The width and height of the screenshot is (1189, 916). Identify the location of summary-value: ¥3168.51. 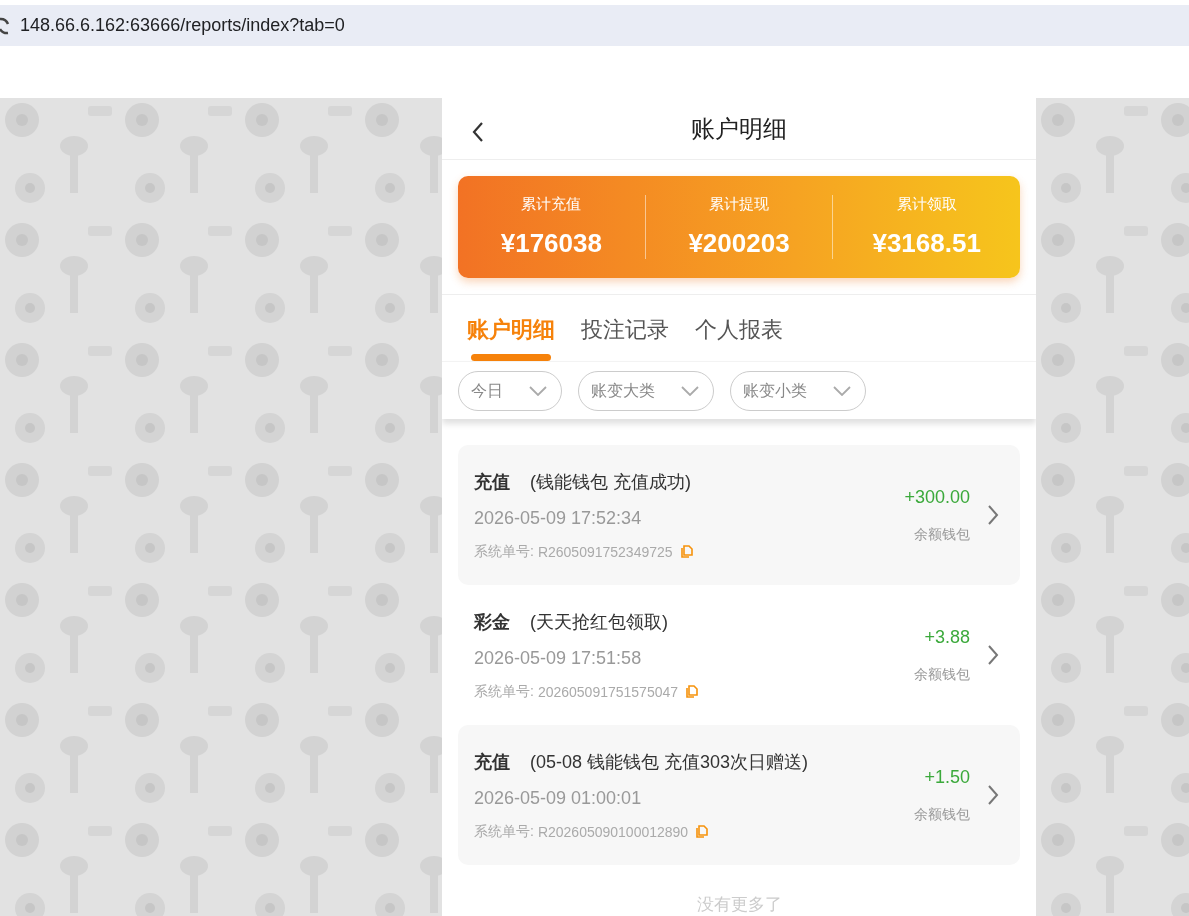
(926, 243).